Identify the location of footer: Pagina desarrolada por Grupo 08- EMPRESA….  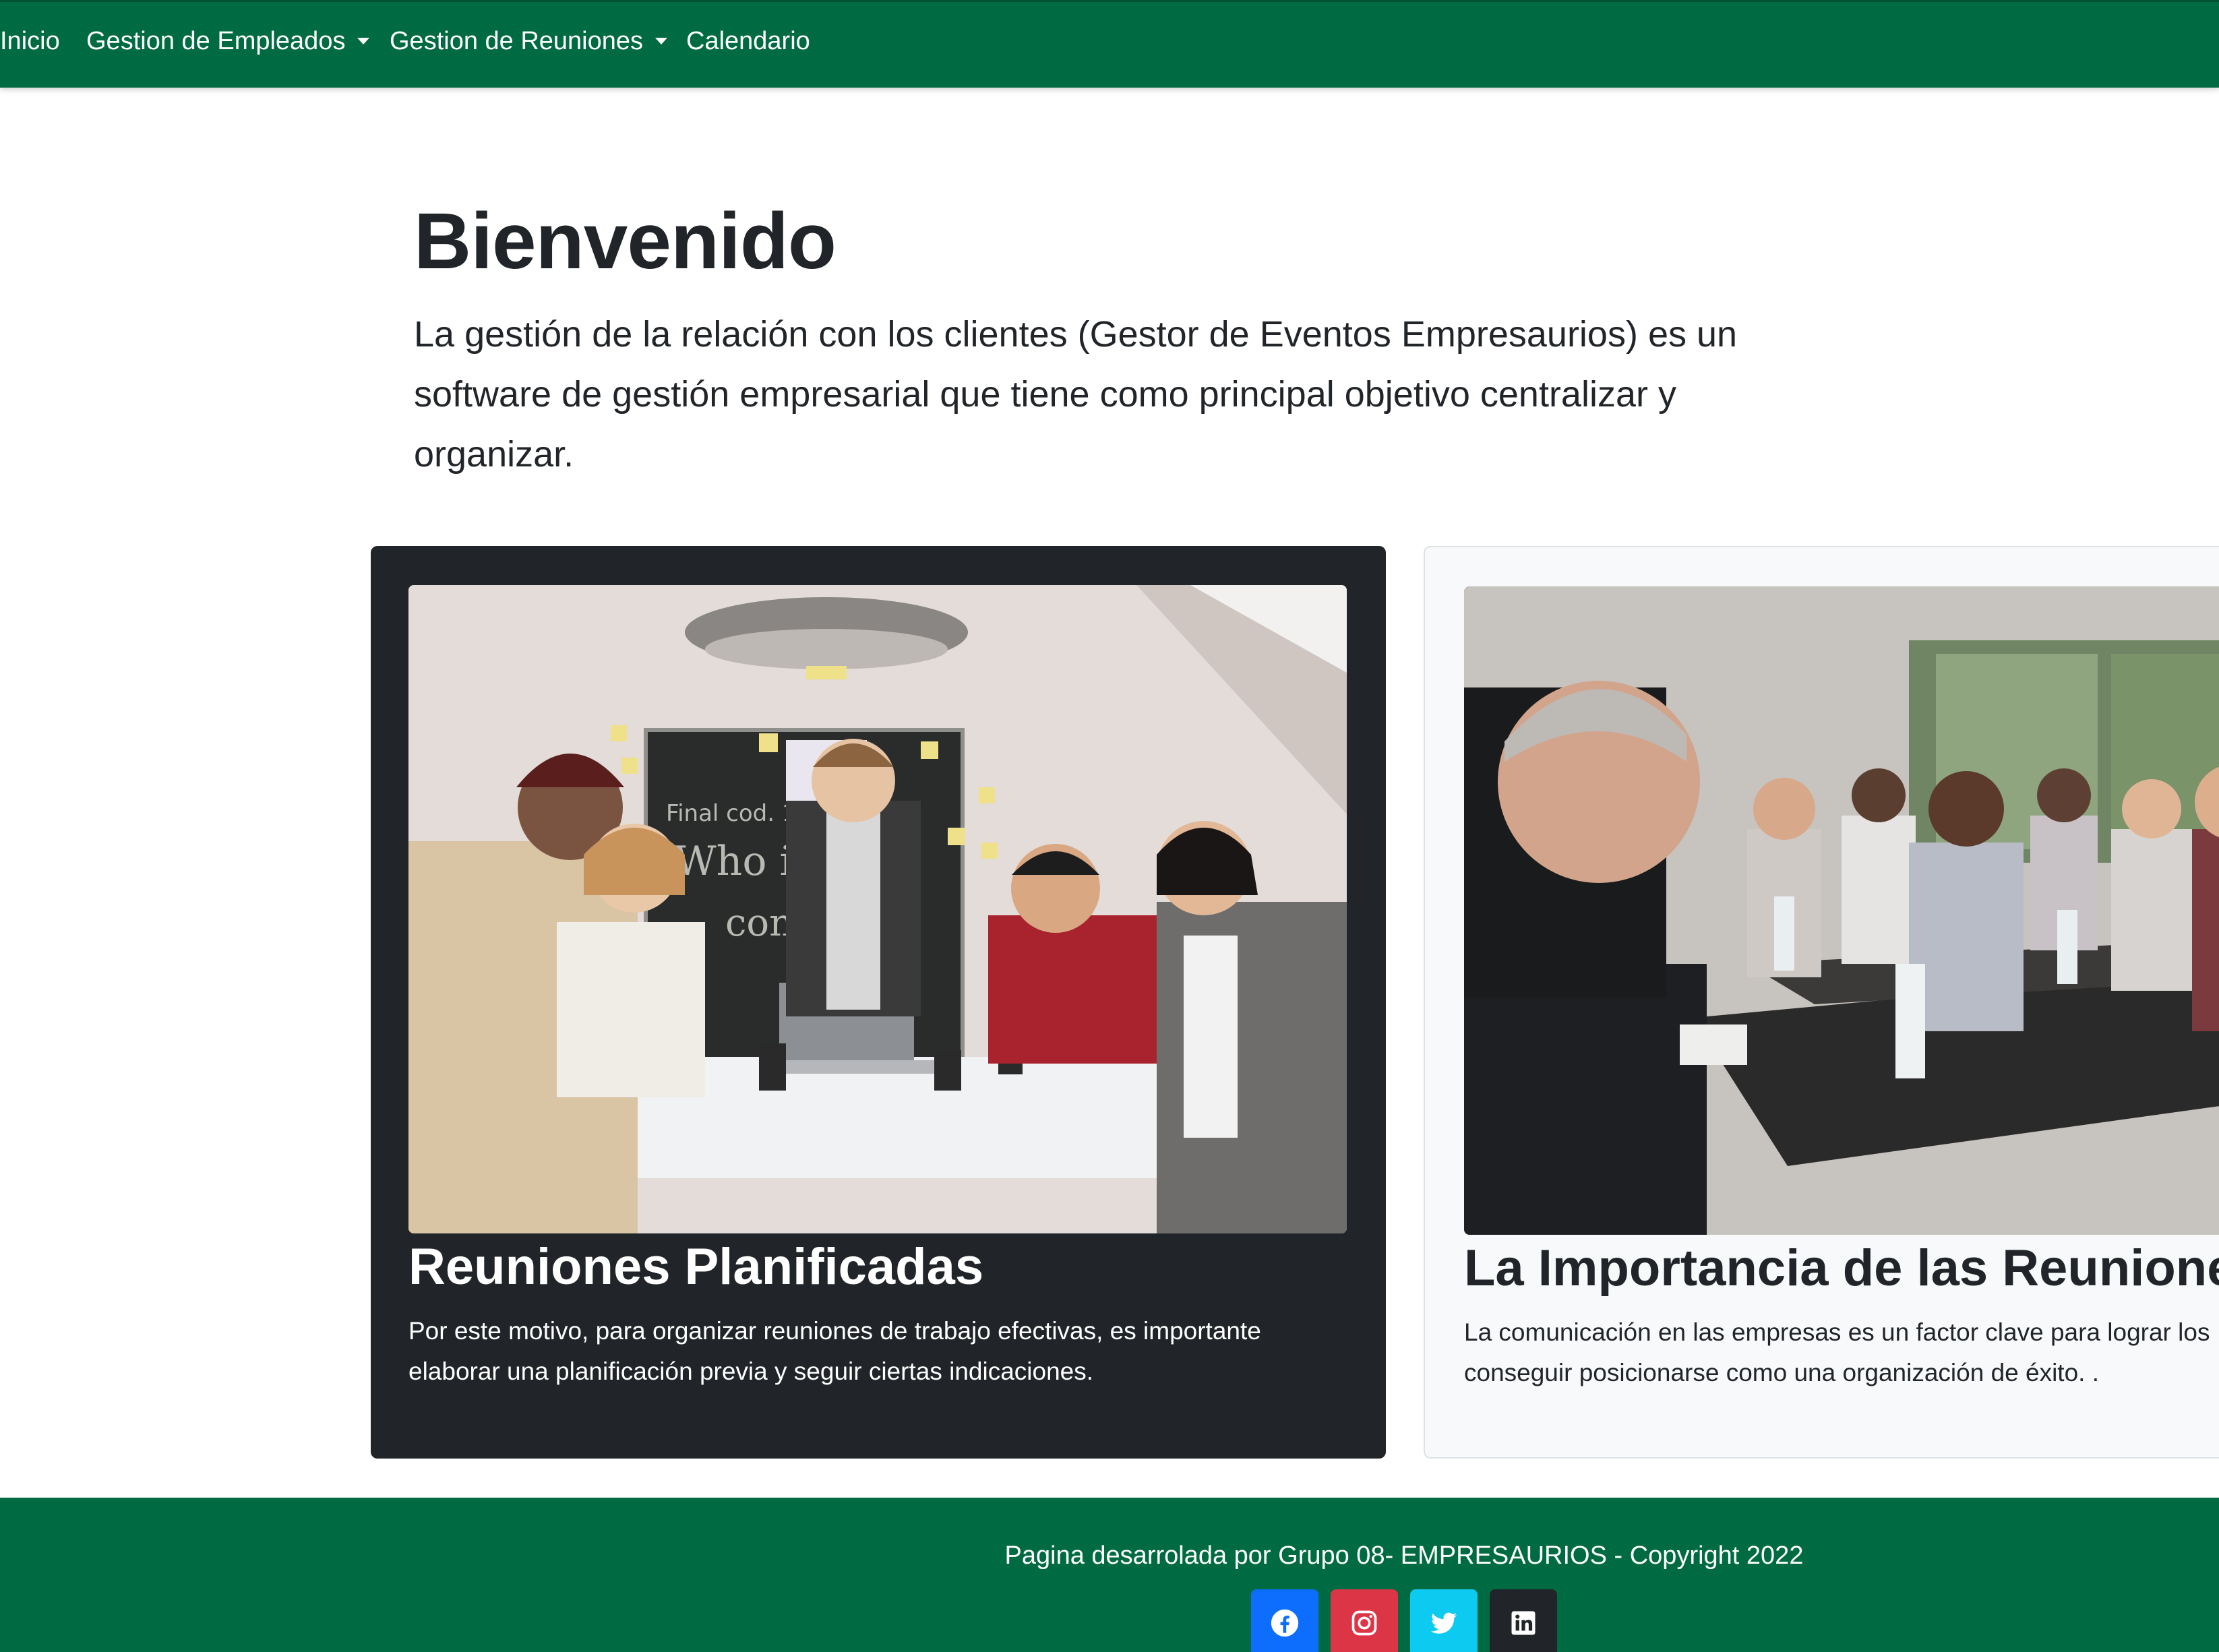
(1109, 1575).